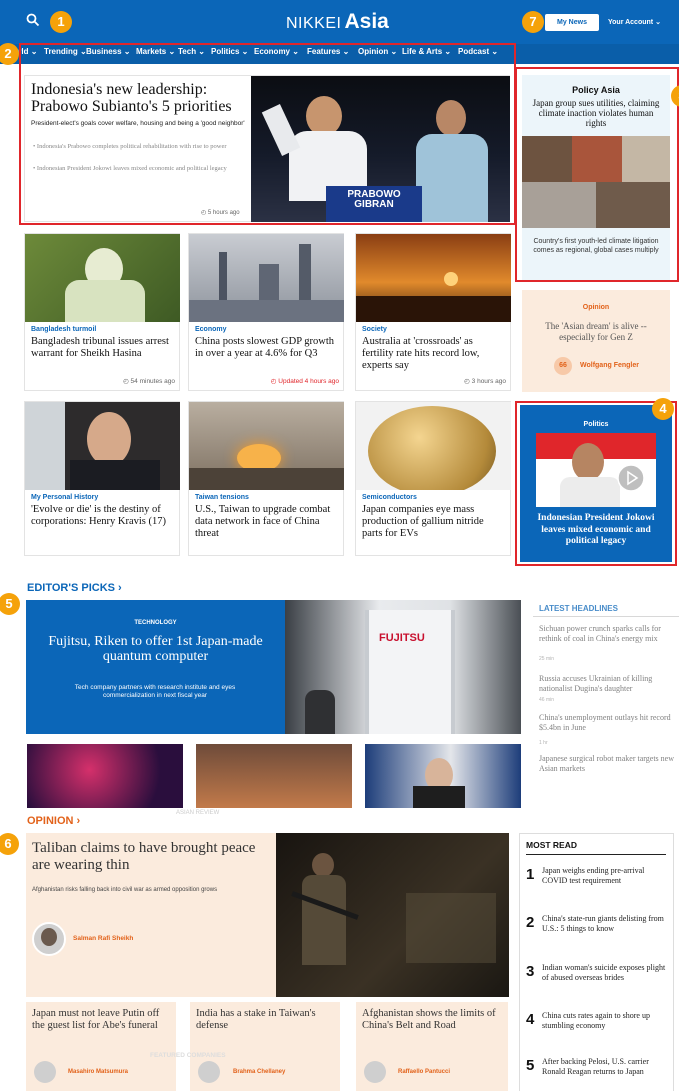  I want to click on rank-number: 4, so click(530, 1019).